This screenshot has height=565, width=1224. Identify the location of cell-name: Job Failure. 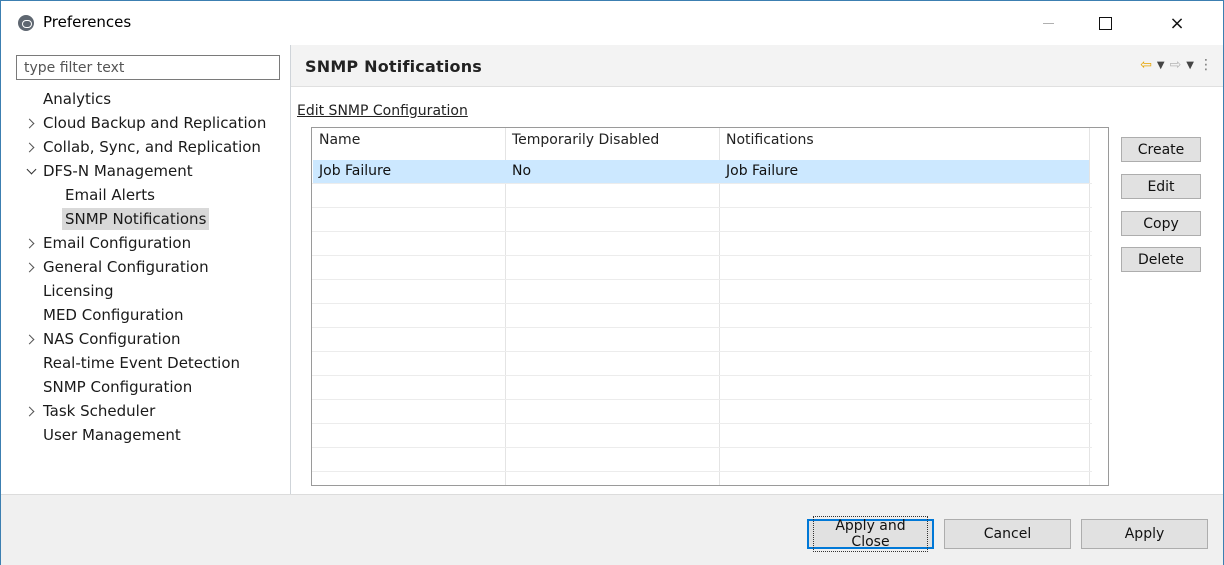
(352, 171).